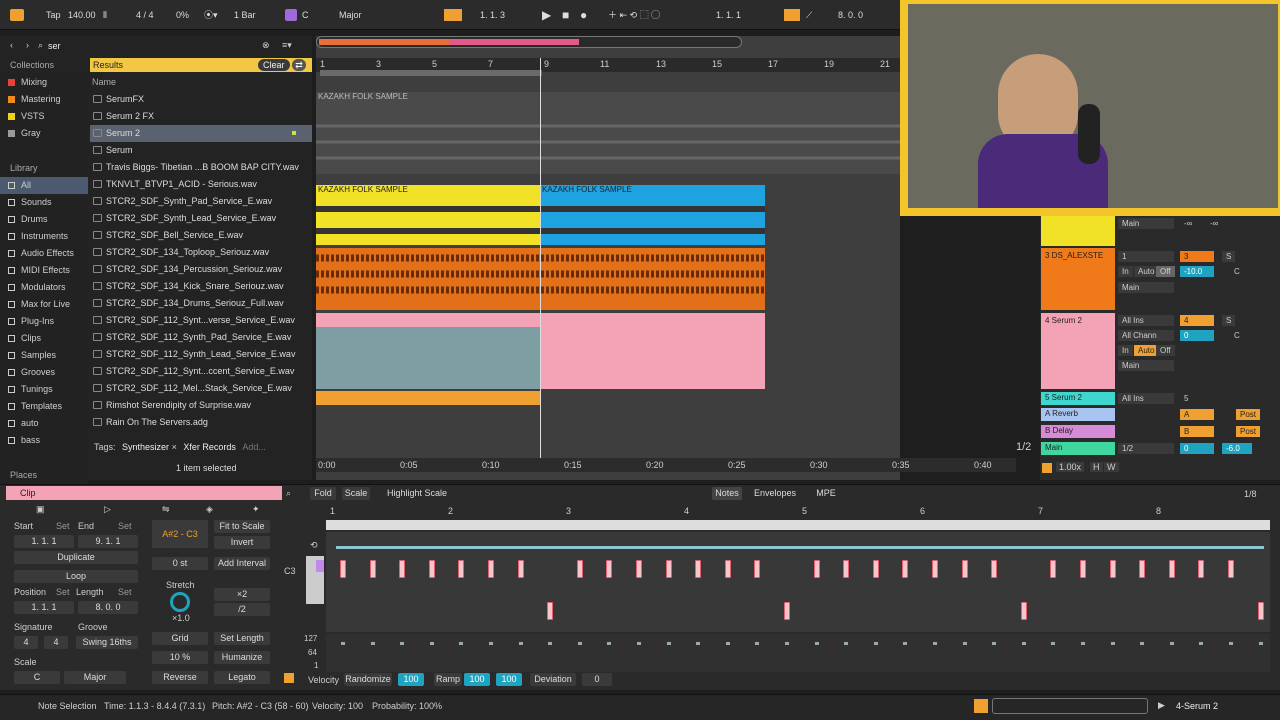 This screenshot has width=1280, height=720. I want to click on library-bass: bass, so click(44, 440).